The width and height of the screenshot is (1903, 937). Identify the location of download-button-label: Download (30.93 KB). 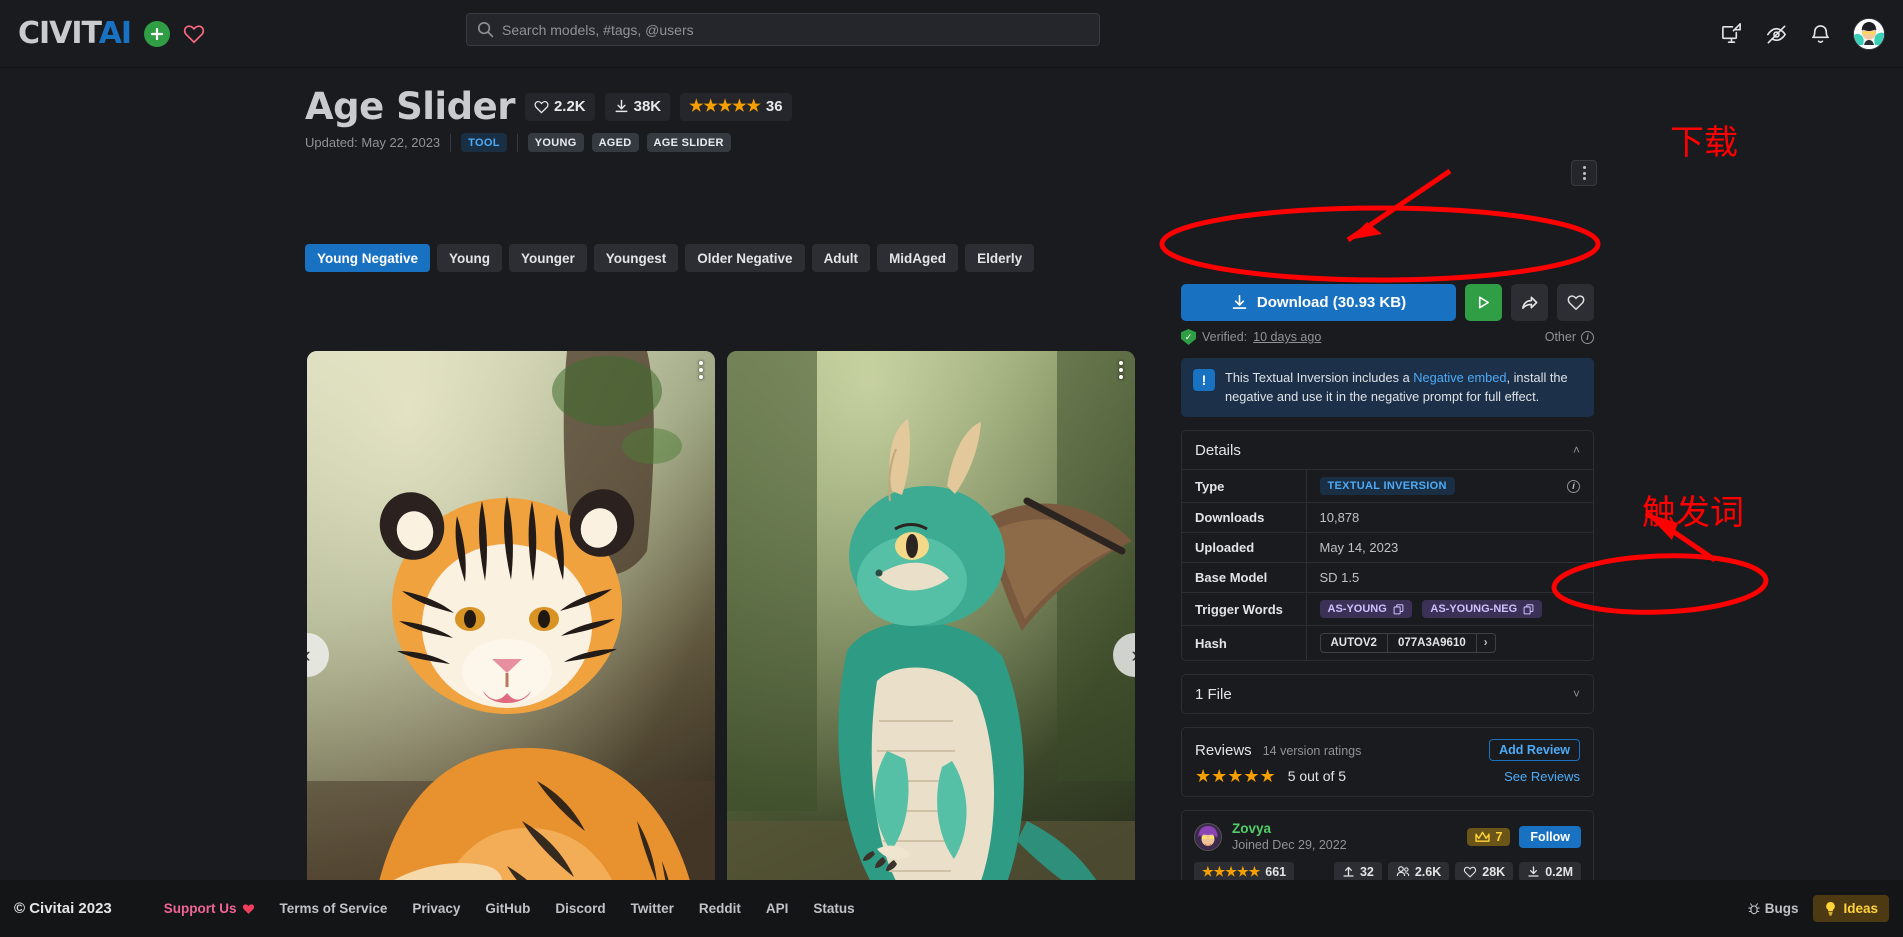
(1331, 302).